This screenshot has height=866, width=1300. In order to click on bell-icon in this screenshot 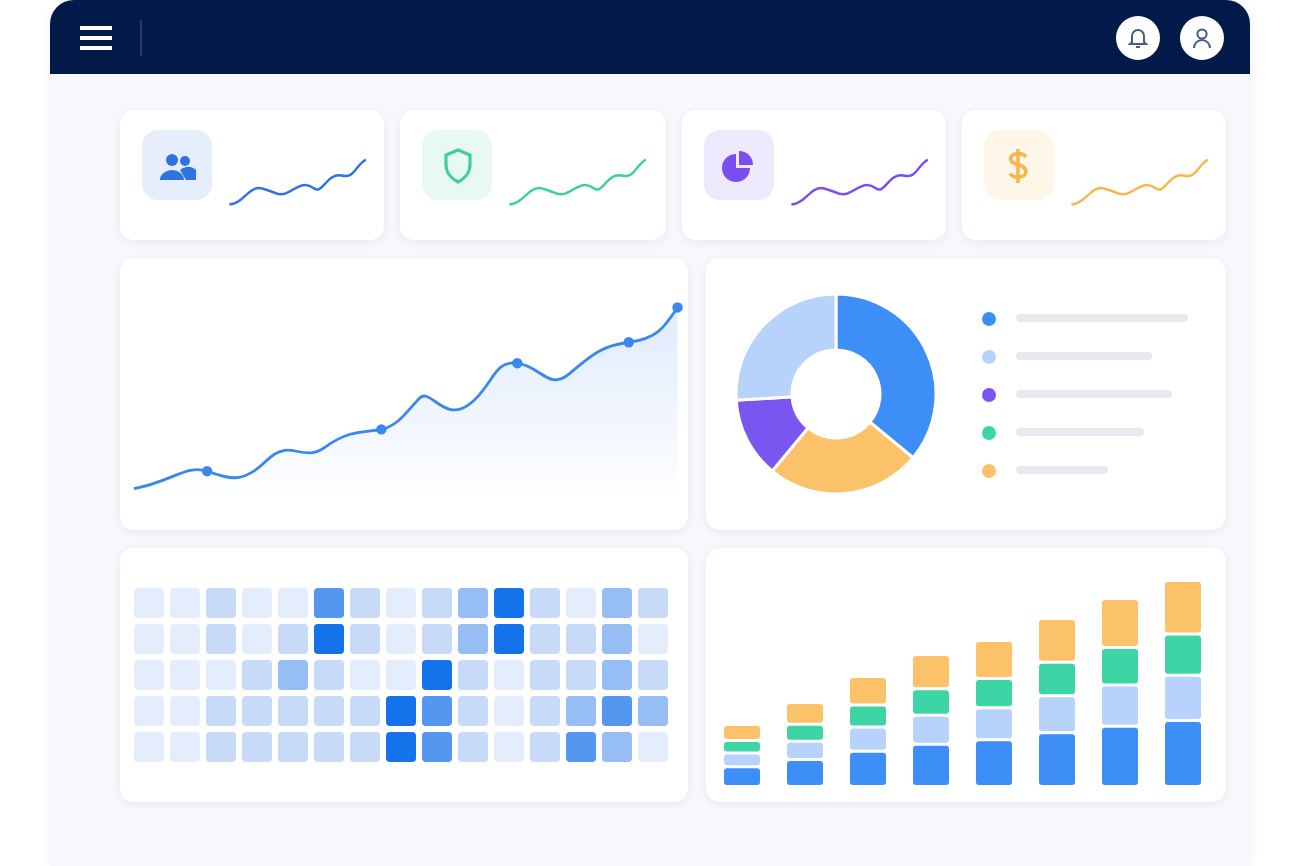, I will do `click(1138, 37)`.